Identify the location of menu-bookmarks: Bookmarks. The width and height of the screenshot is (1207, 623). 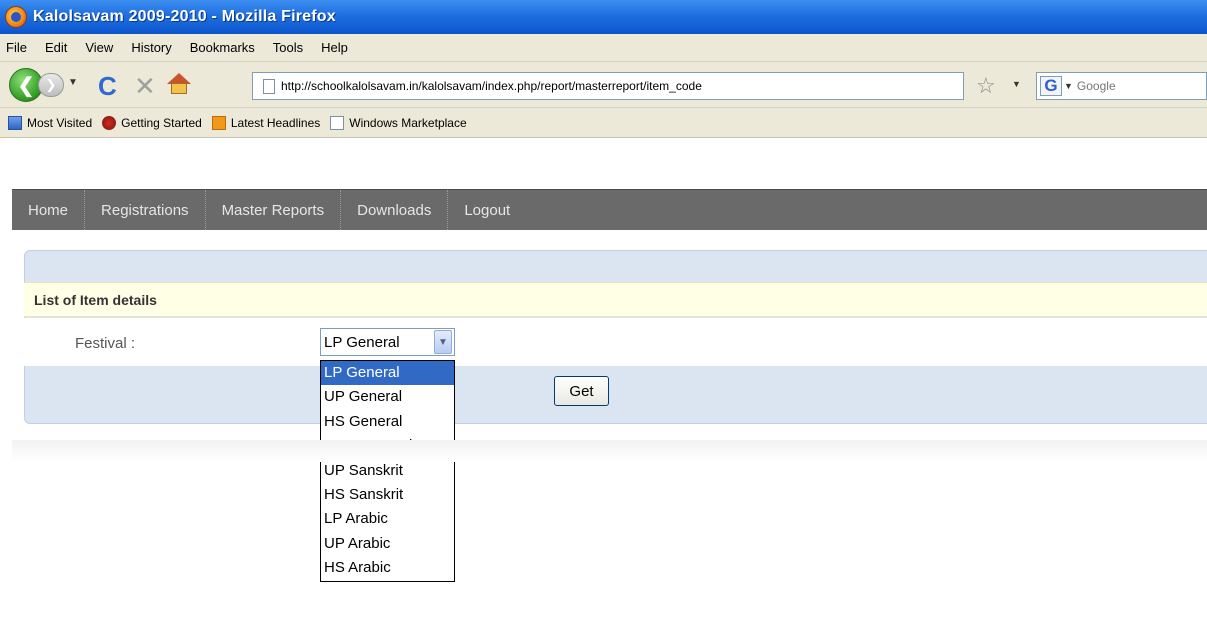
(222, 47).